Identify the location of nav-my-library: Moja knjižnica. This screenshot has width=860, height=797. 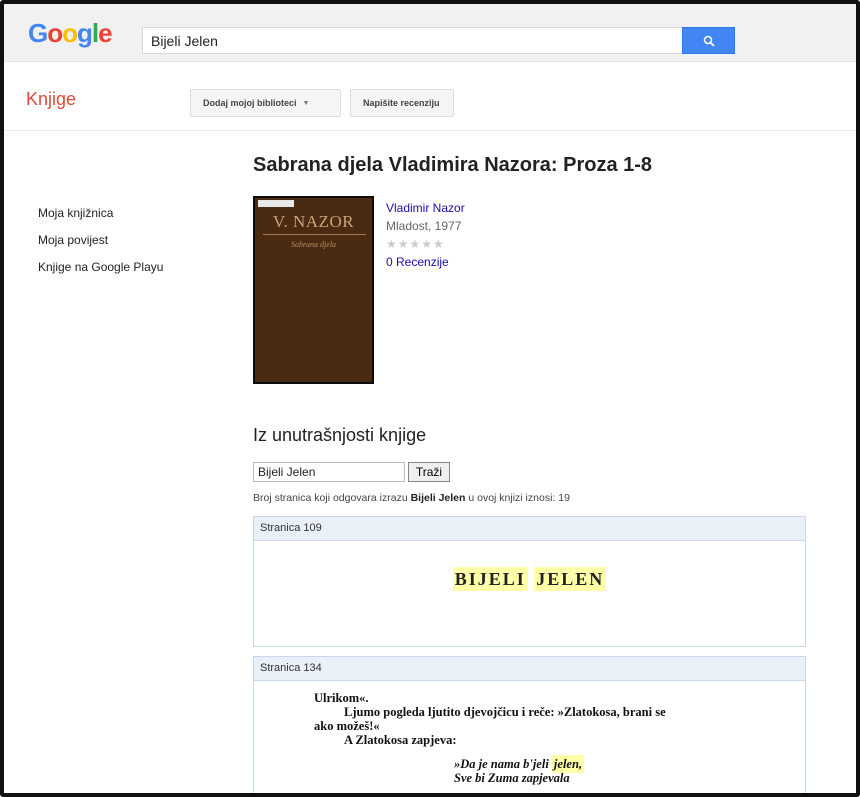
(100, 213).